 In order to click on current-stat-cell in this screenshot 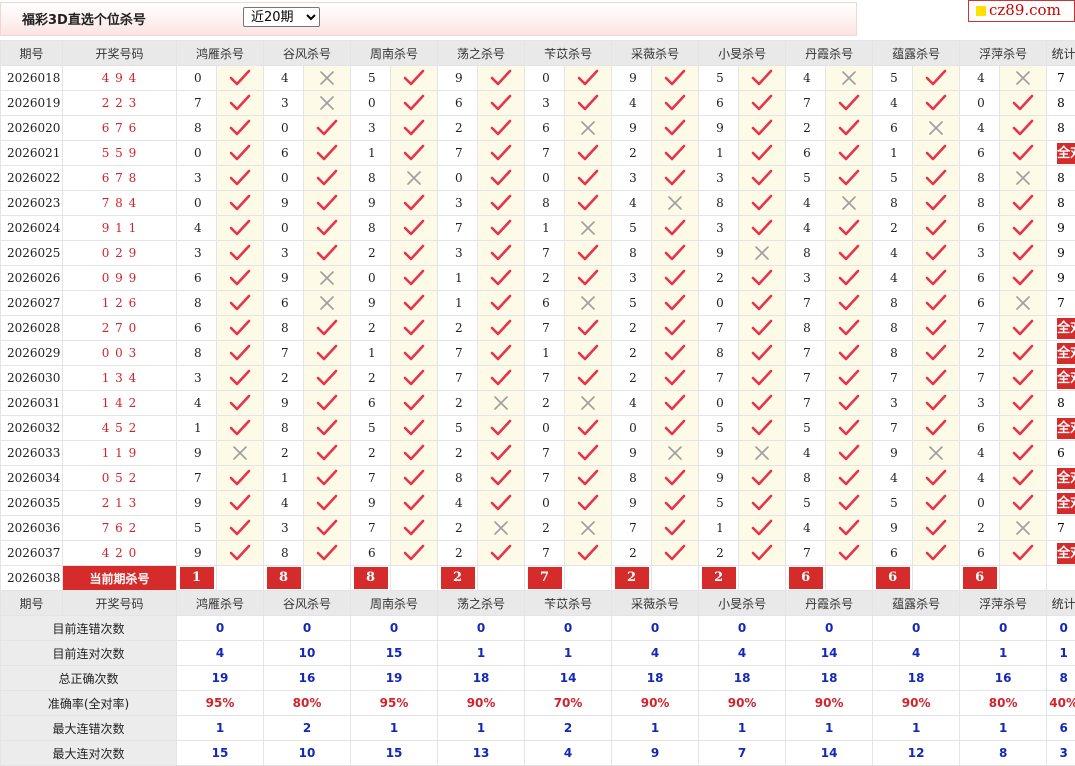, I will do `click(1061, 578)`.